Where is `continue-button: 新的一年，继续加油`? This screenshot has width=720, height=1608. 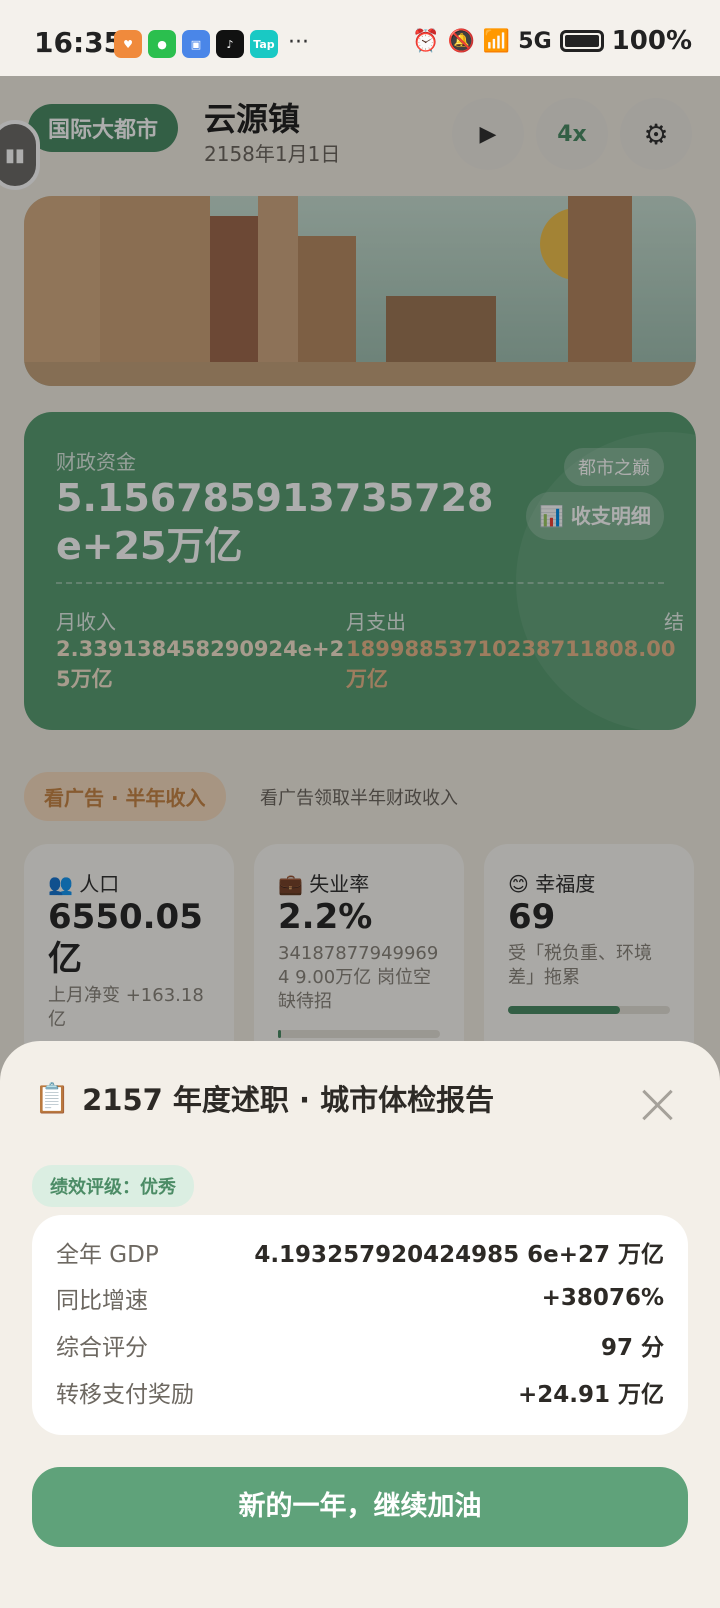 continue-button: 新的一年，继续加油 is located at coordinates (360, 1507).